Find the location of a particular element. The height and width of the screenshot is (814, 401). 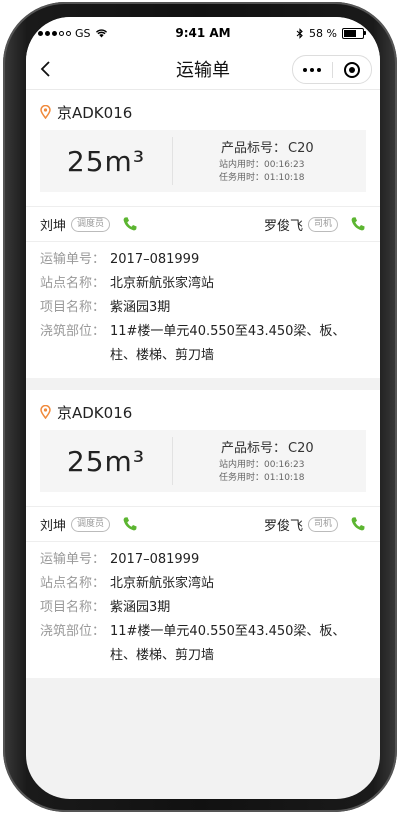

bluetooth-icon is located at coordinates (299, 33).